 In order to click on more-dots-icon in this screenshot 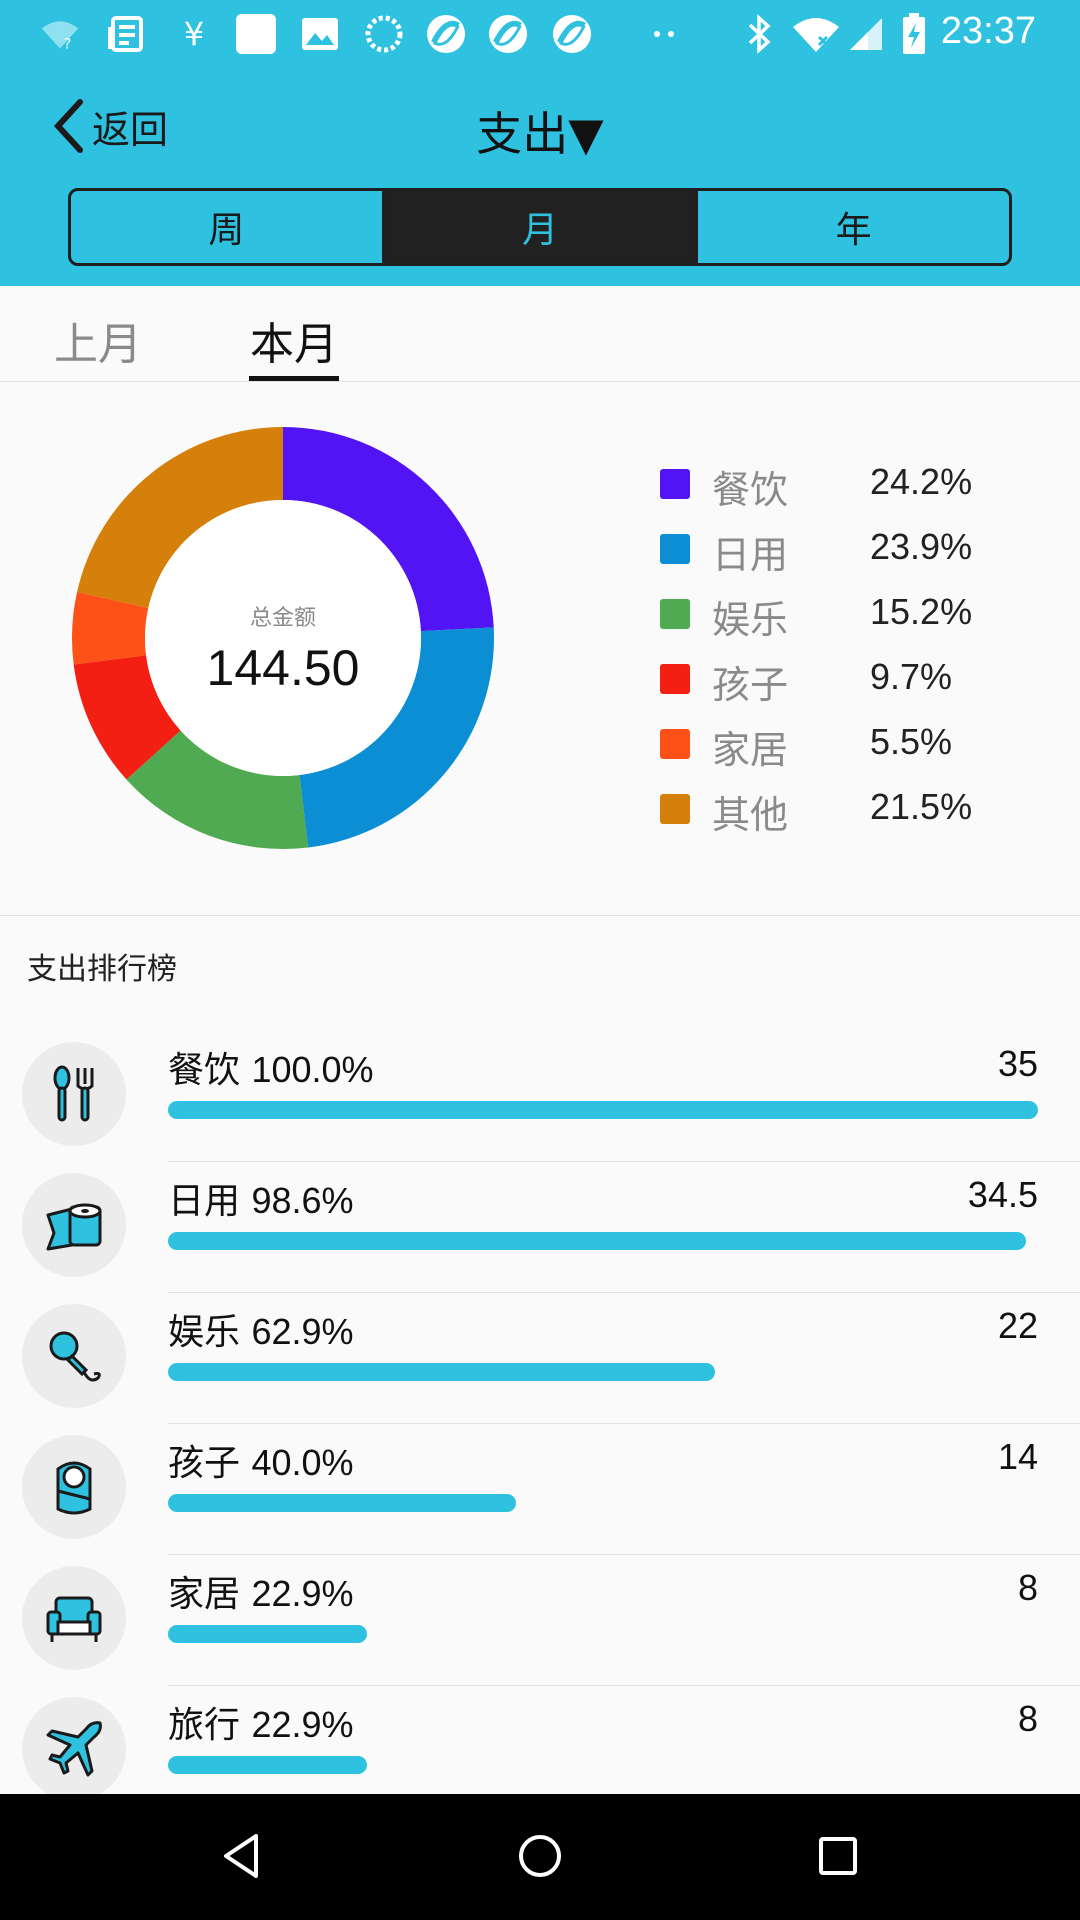, I will do `click(664, 34)`.